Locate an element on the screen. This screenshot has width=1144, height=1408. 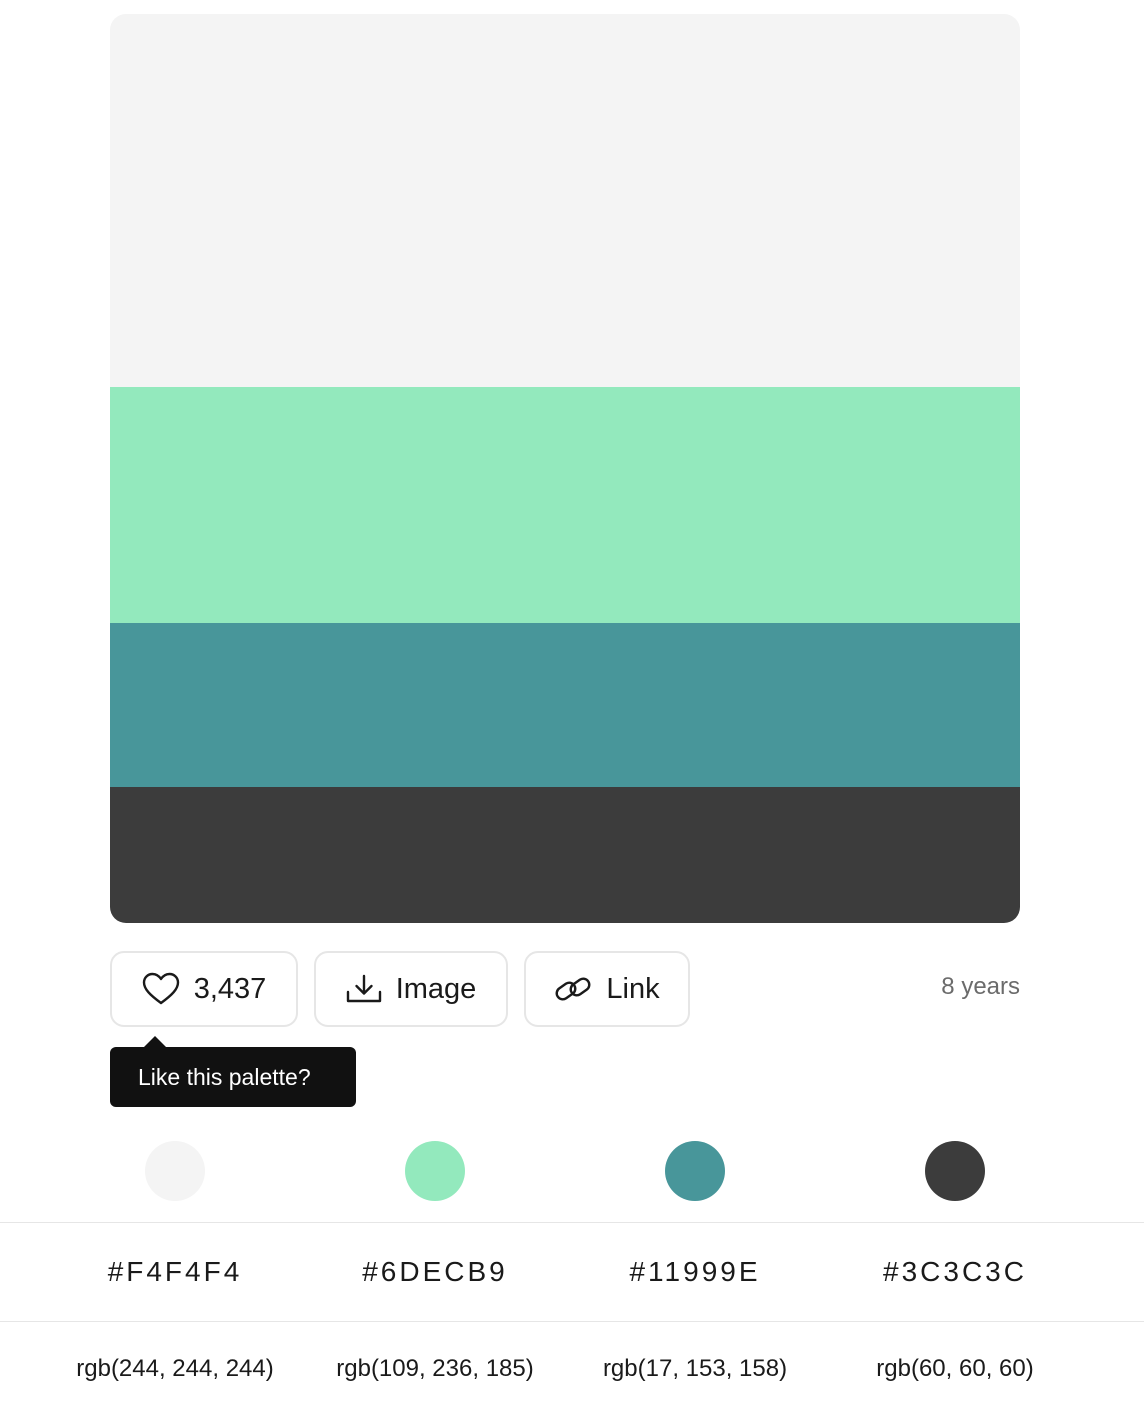
rgb-code: rgb(17, 153, 158) is located at coordinates (695, 1369).